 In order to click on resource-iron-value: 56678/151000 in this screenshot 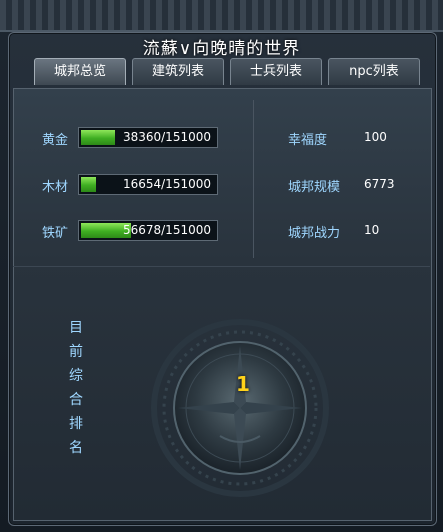, I will do `click(166, 230)`.